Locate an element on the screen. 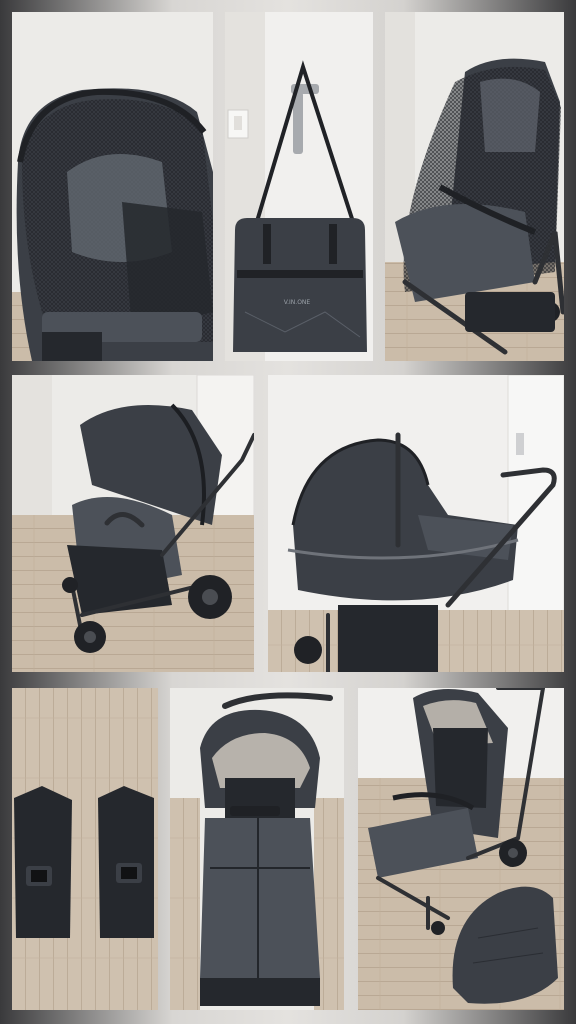  photo-changing-bag-on-door: V.IN.ONE is located at coordinates (299, 186).